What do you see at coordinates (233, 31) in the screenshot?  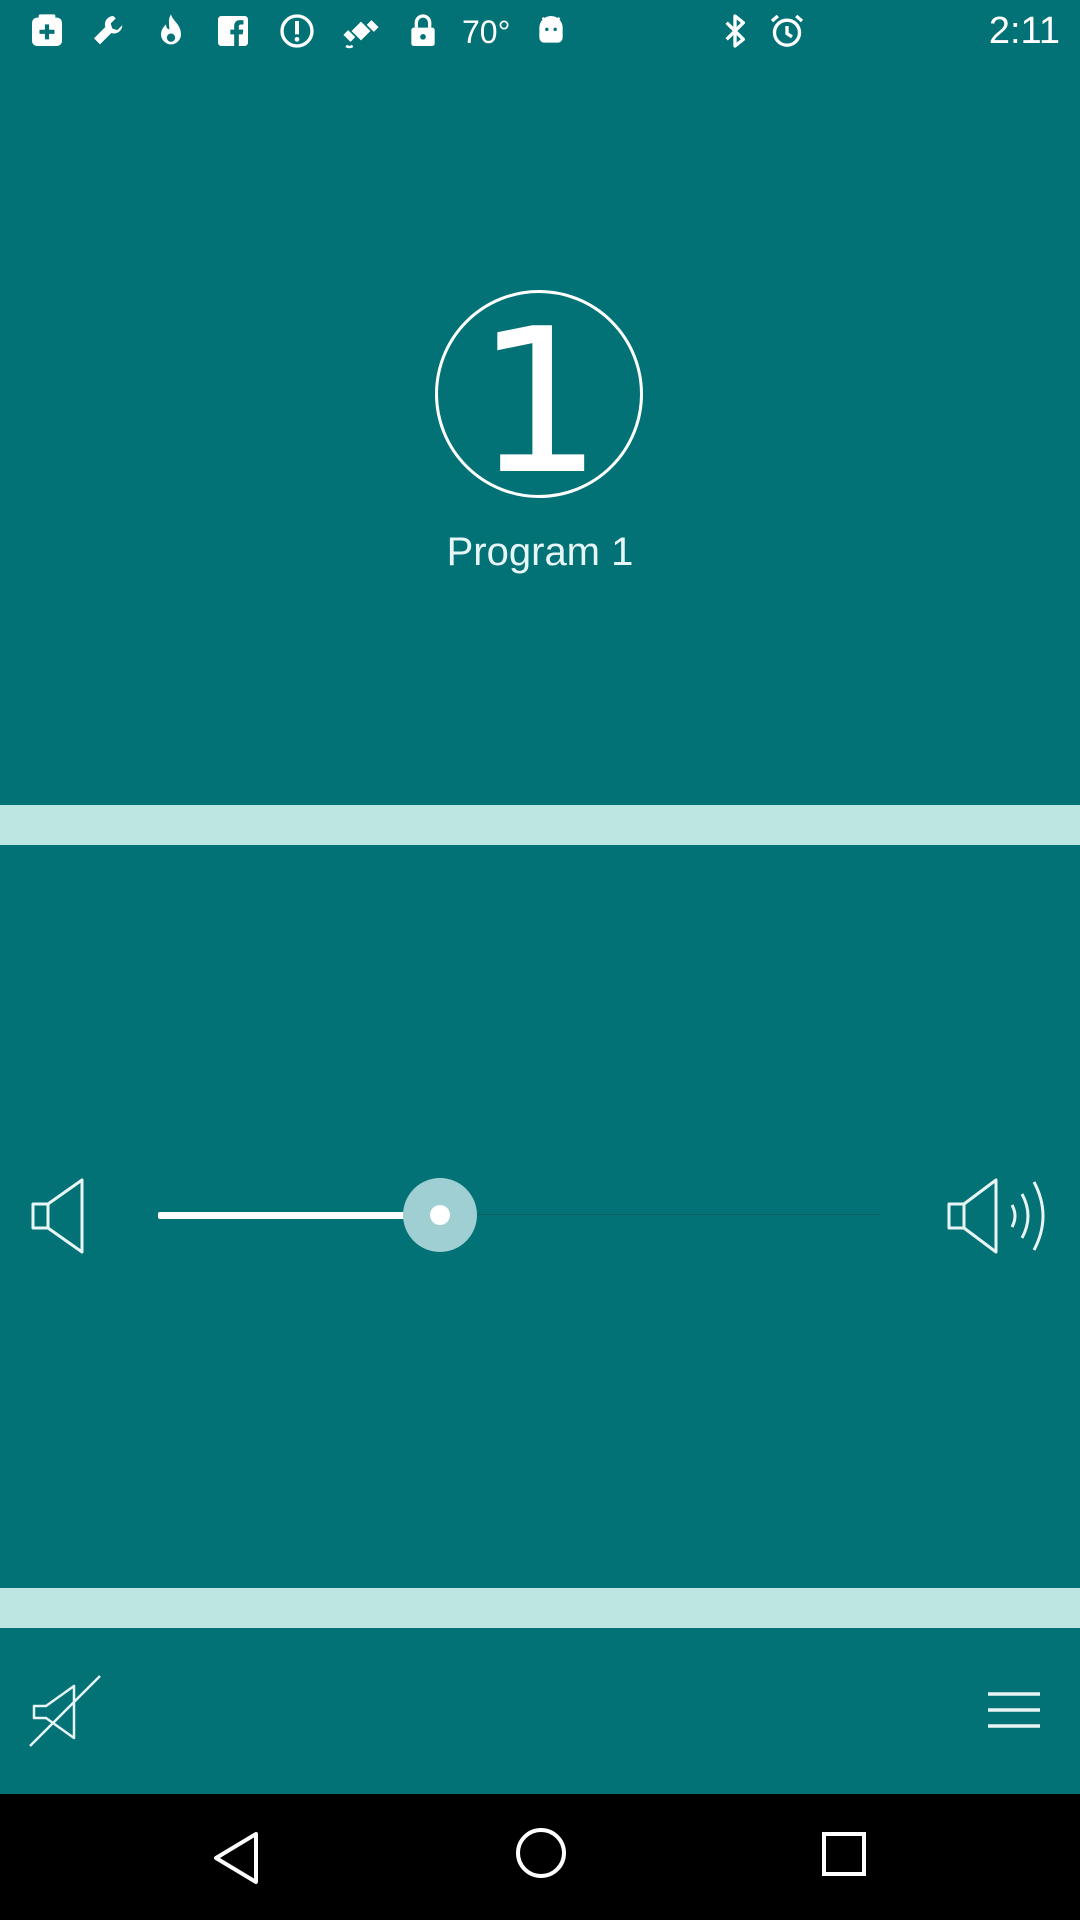 I see `facebook-icon` at bounding box center [233, 31].